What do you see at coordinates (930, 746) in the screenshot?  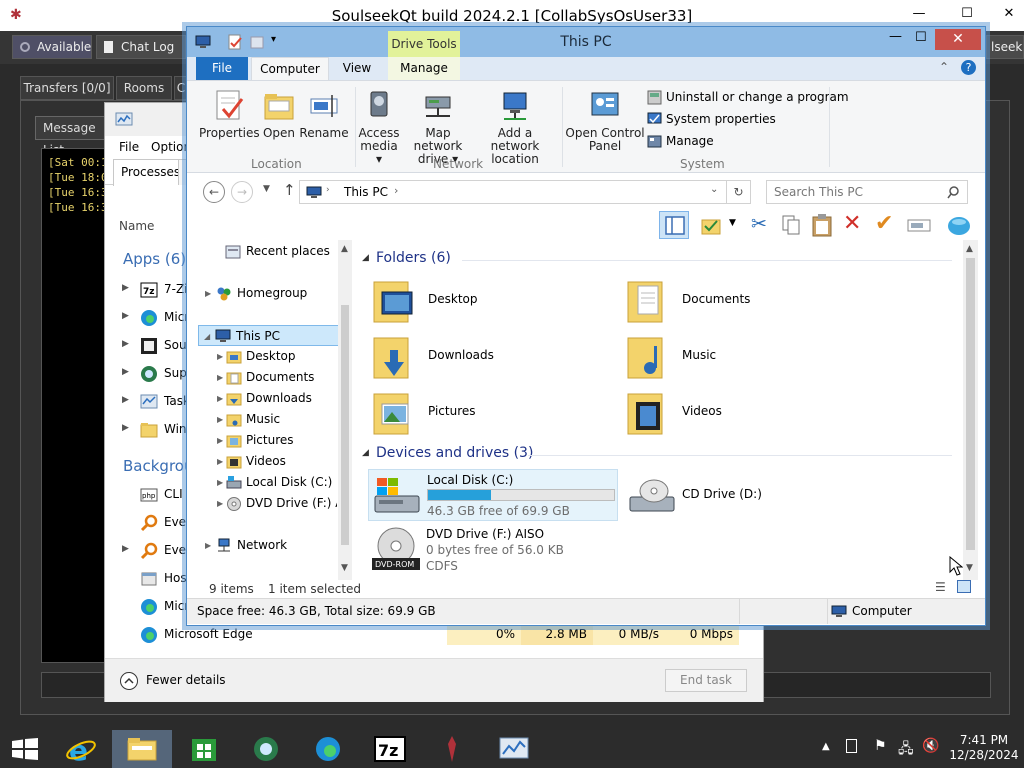 I see `volume-muted-icon: 🔇` at bounding box center [930, 746].